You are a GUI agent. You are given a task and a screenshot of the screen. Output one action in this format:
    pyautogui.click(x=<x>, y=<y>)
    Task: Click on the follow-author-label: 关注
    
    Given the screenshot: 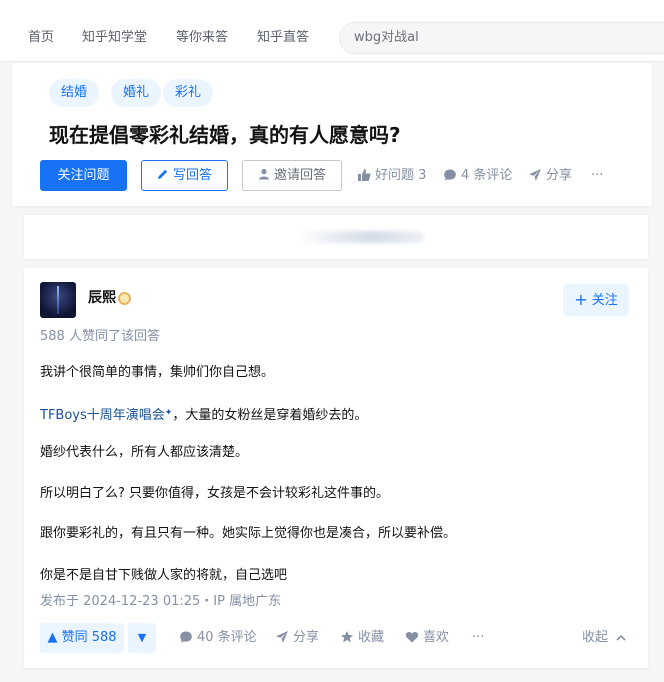 What is the action you would take?
    pyautogui.click(x=604, y=300)
    